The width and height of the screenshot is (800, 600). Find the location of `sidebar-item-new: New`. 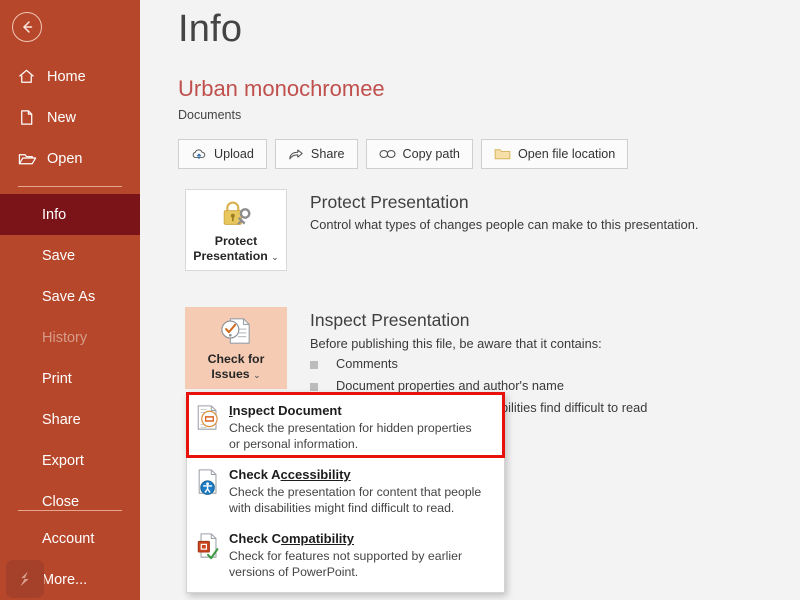

sidebar-item-new: New is located at coordinates (70, 117).